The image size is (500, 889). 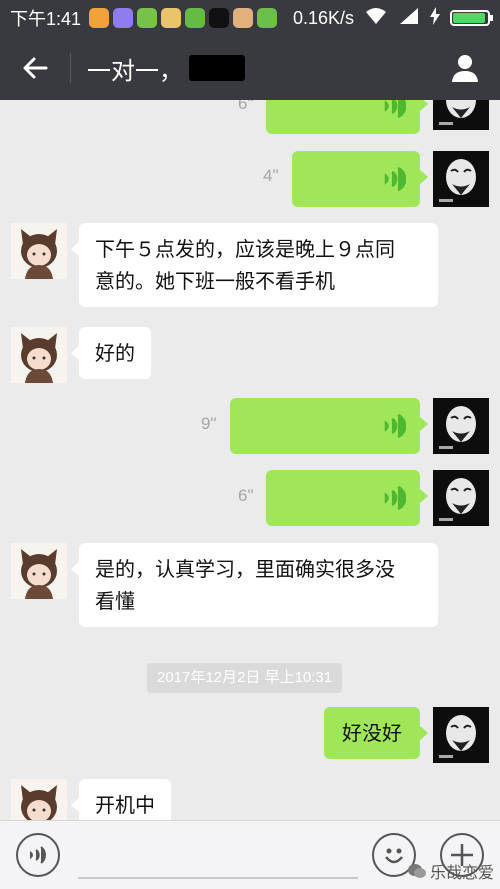 I want to click on chat-header: 一对一，, so click(x=250, y=68).